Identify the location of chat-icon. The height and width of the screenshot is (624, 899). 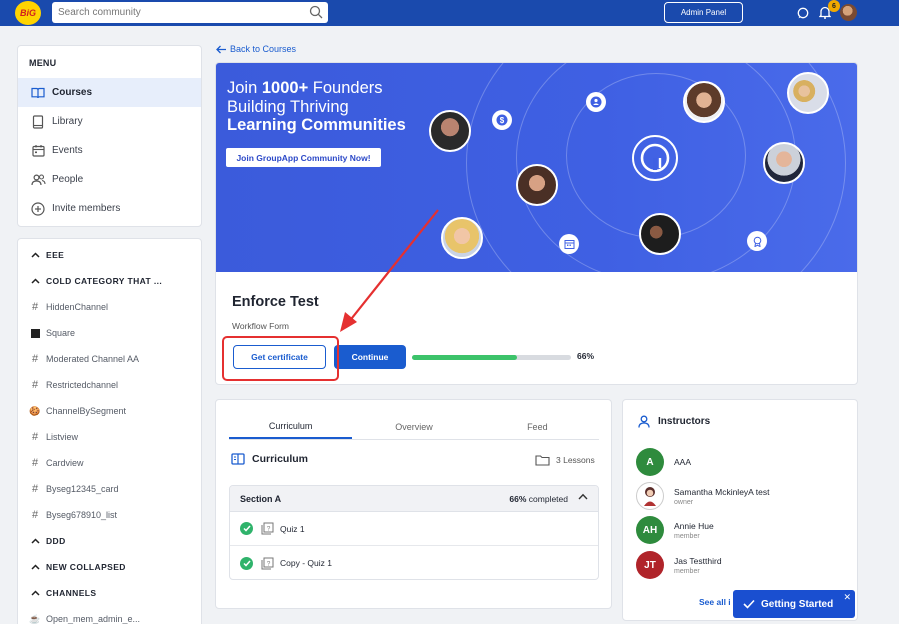
(803, 13).